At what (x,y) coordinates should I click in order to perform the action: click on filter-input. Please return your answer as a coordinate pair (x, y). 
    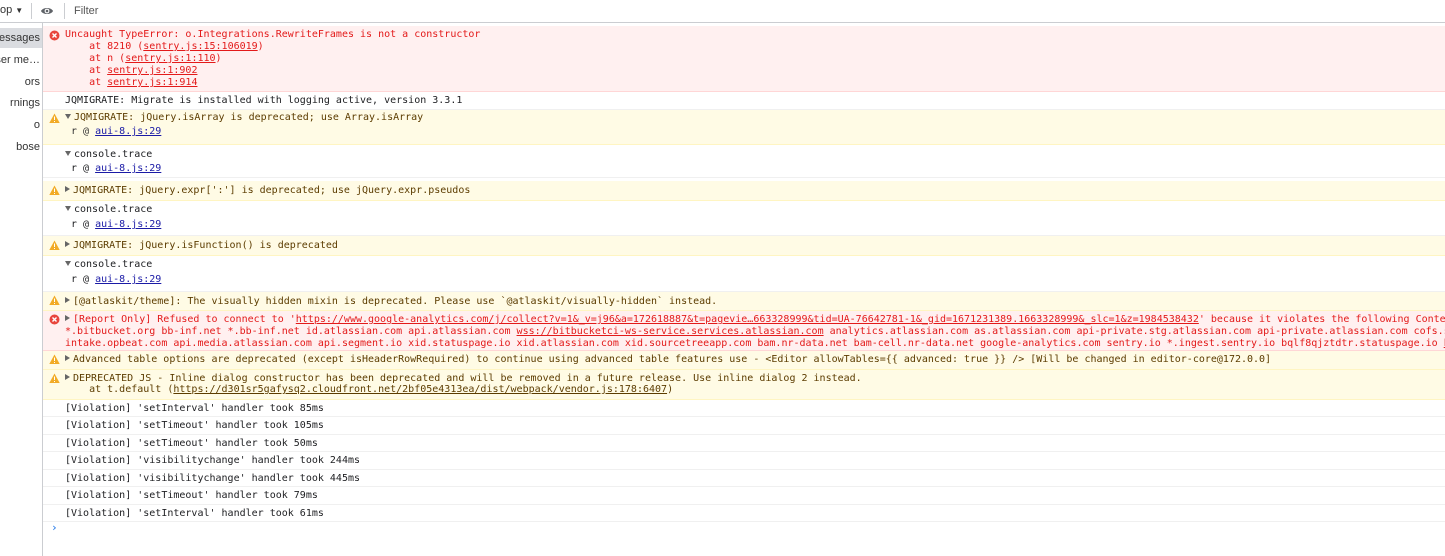
    Looking at the image, I should click on (524, 10).